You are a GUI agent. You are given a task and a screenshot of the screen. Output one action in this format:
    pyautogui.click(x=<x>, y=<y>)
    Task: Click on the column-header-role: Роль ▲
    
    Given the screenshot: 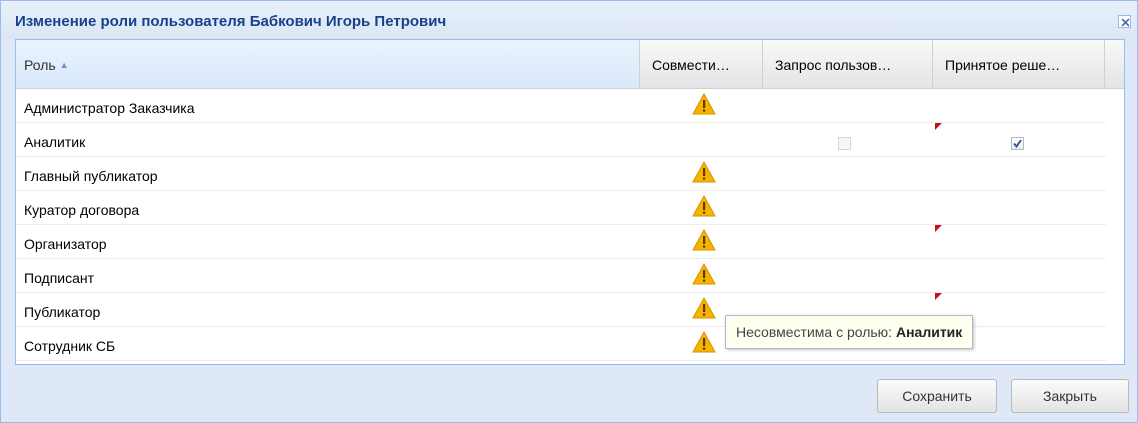 What is the action you would take?
    pyautogui.click(x=328, y=64)
    